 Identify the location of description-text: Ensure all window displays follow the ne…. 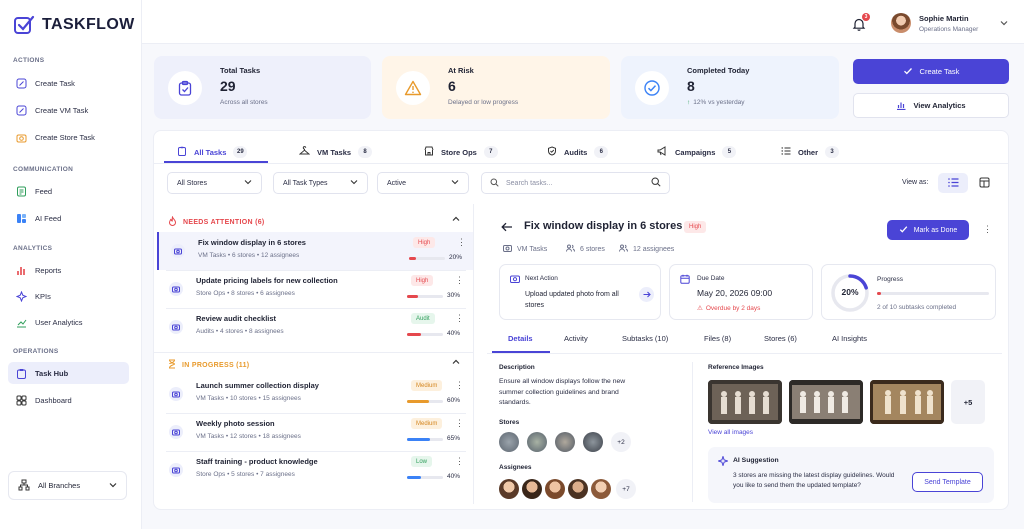
(562, 392).